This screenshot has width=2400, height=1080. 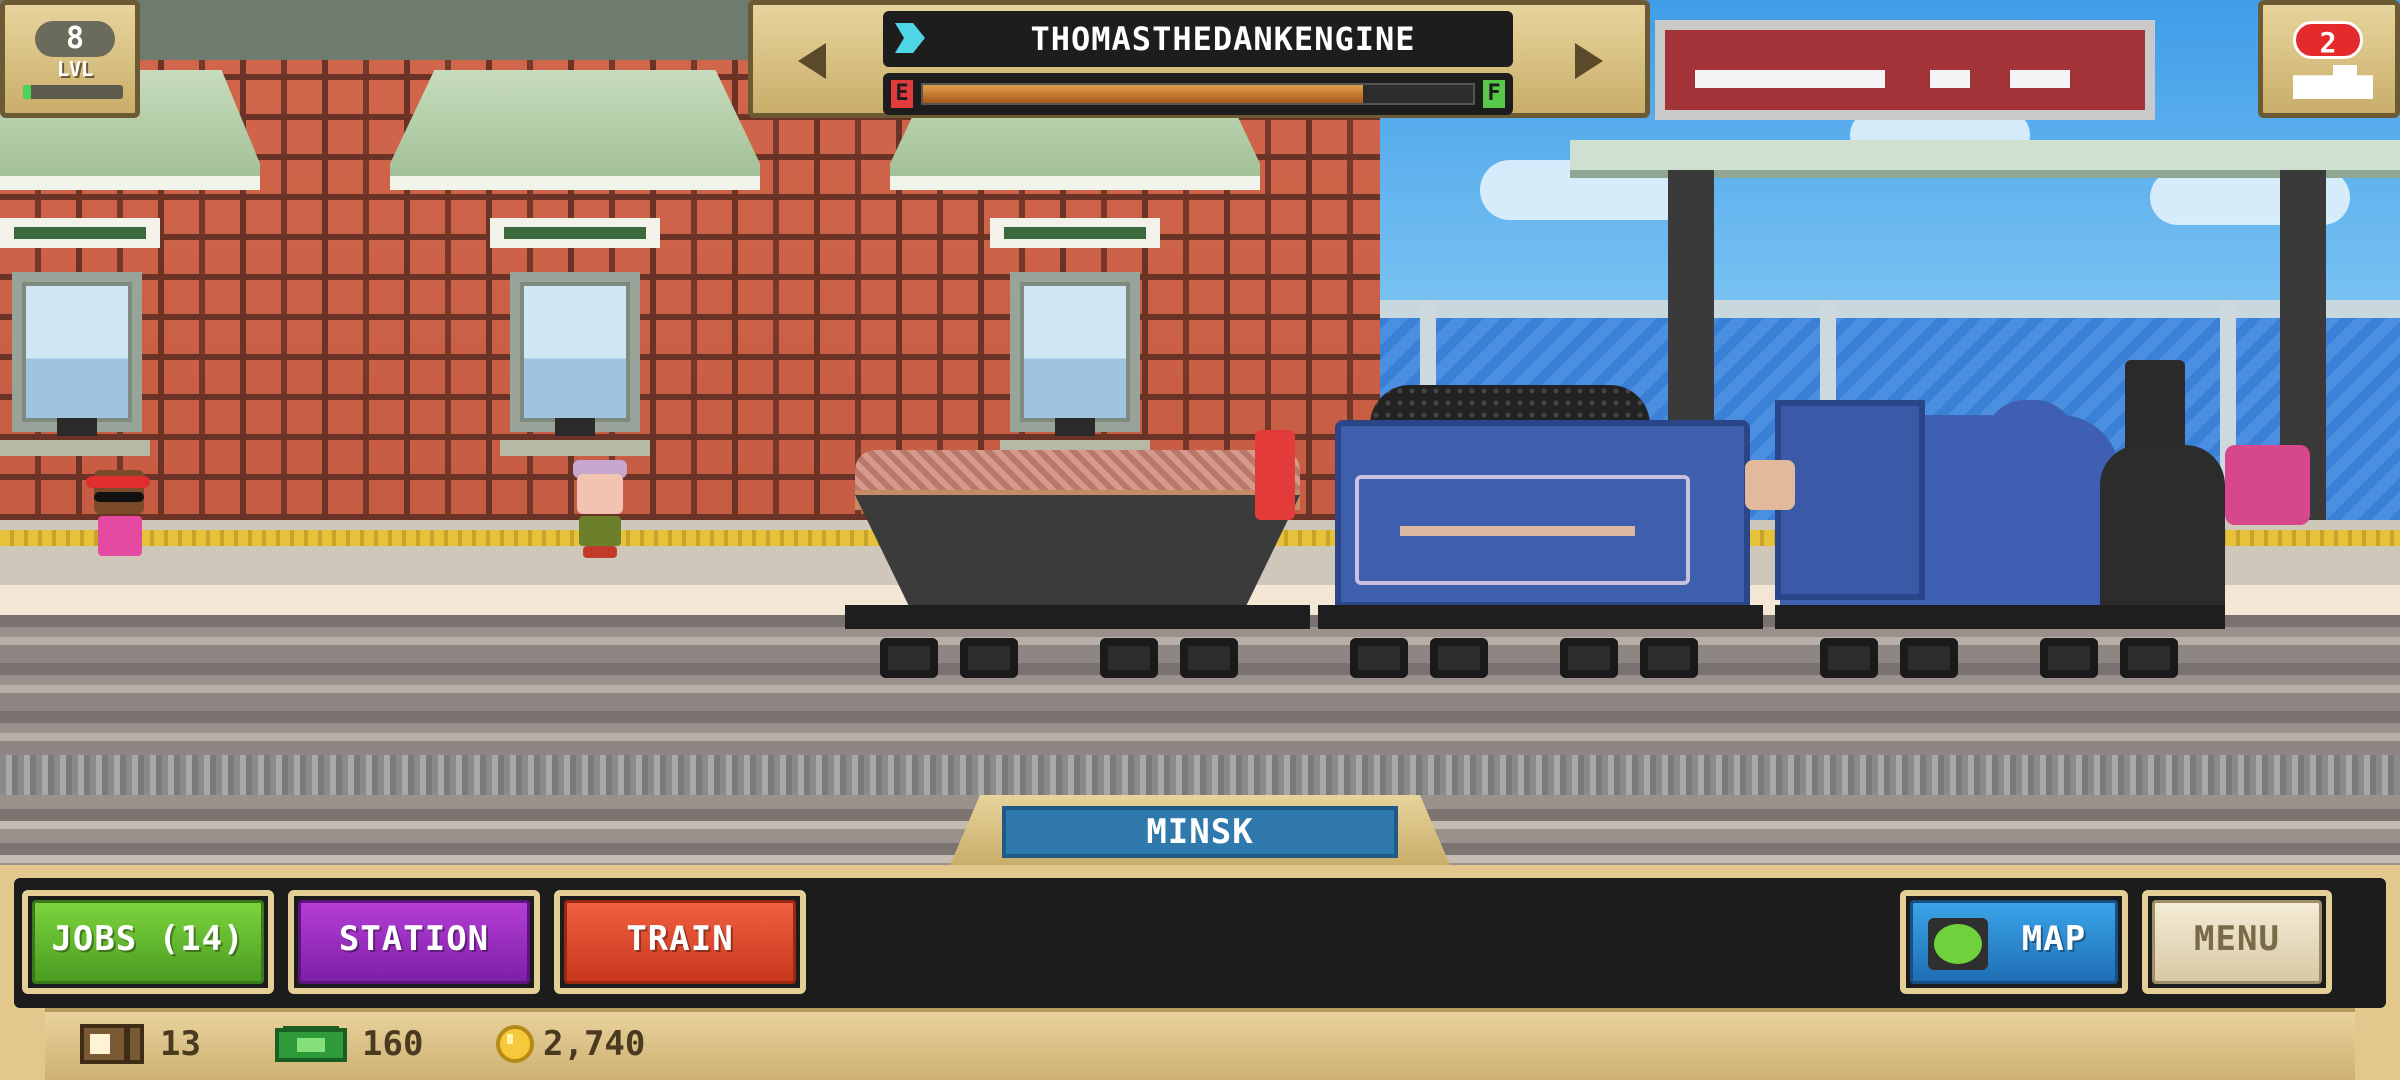 I want to click on train-silhouette-icon, so click(x=2333, y=82).